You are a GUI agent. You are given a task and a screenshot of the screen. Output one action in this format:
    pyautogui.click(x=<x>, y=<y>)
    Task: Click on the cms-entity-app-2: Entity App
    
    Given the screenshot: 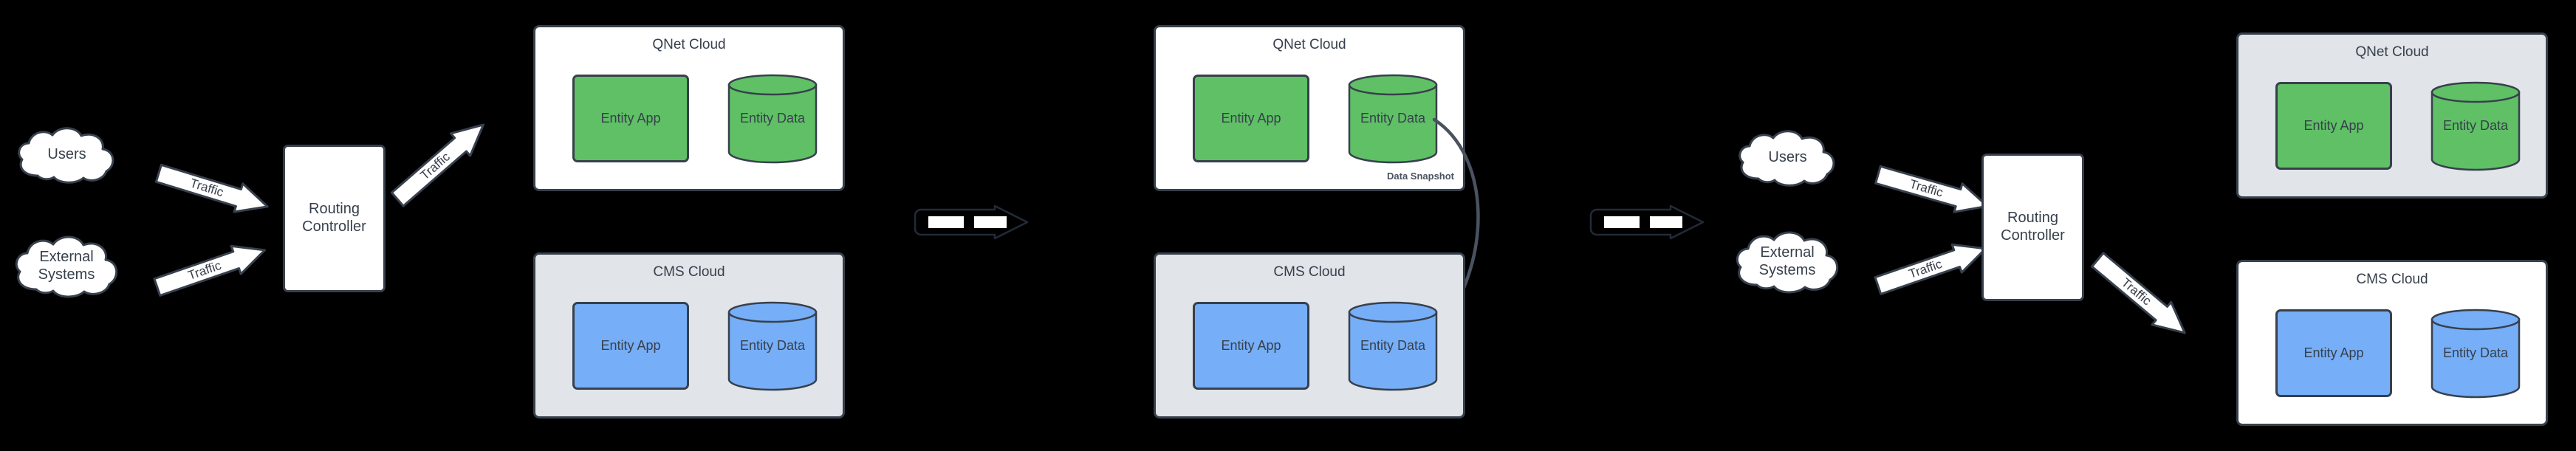 What is the action you would take?
    pyautogui.click(x=1251, y=346)
    